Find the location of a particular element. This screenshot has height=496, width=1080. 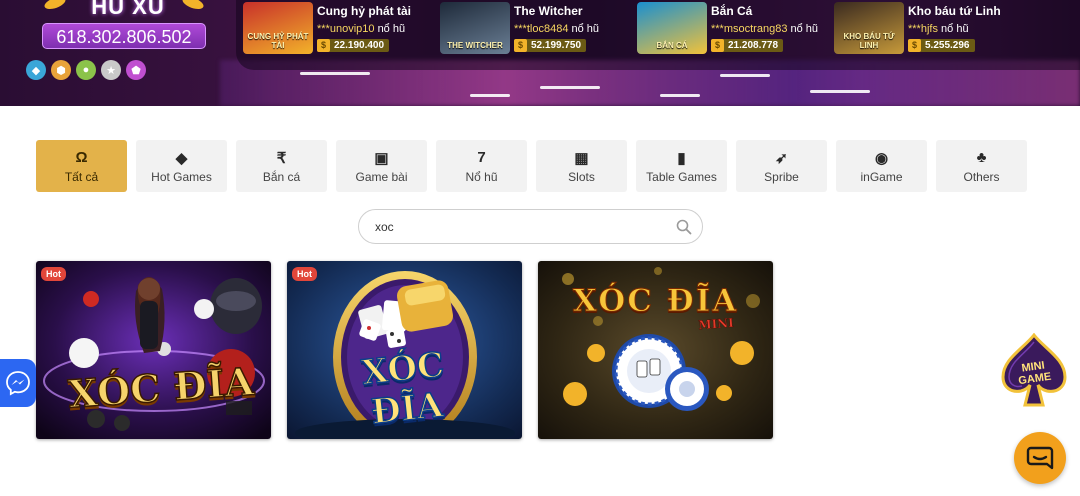

tab-card-games: ▣ Game bài is located at coordinates (381, 166).